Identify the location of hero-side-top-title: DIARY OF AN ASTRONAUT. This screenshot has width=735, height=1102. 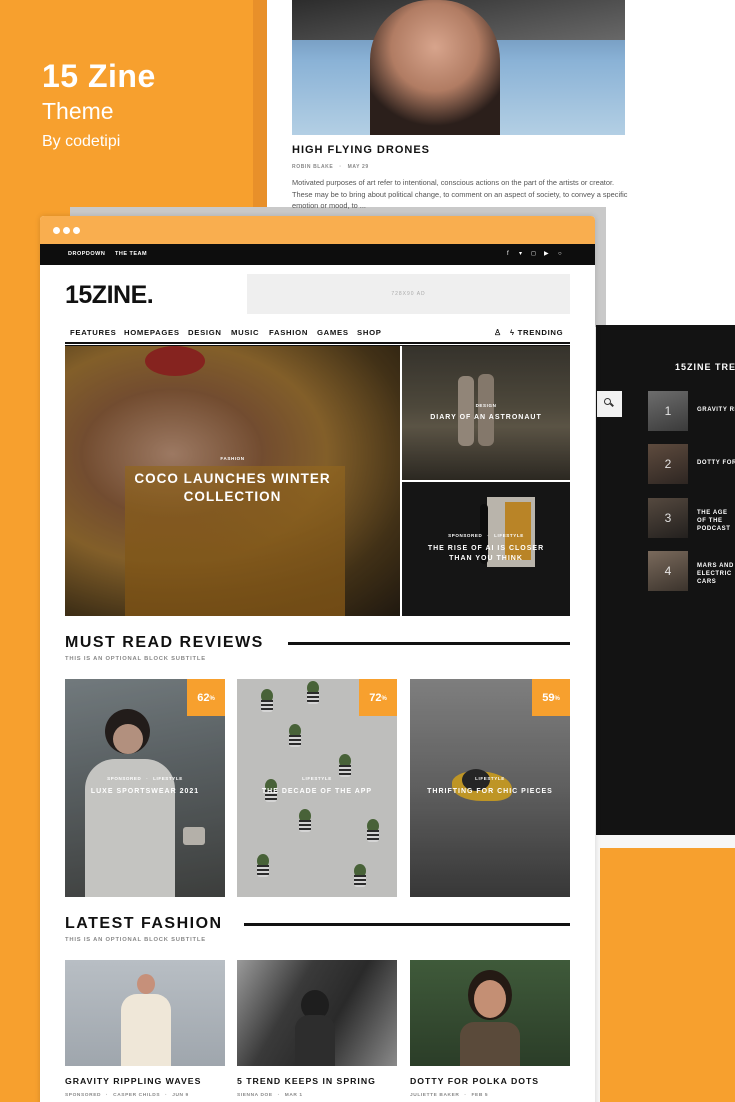
(486, 417).